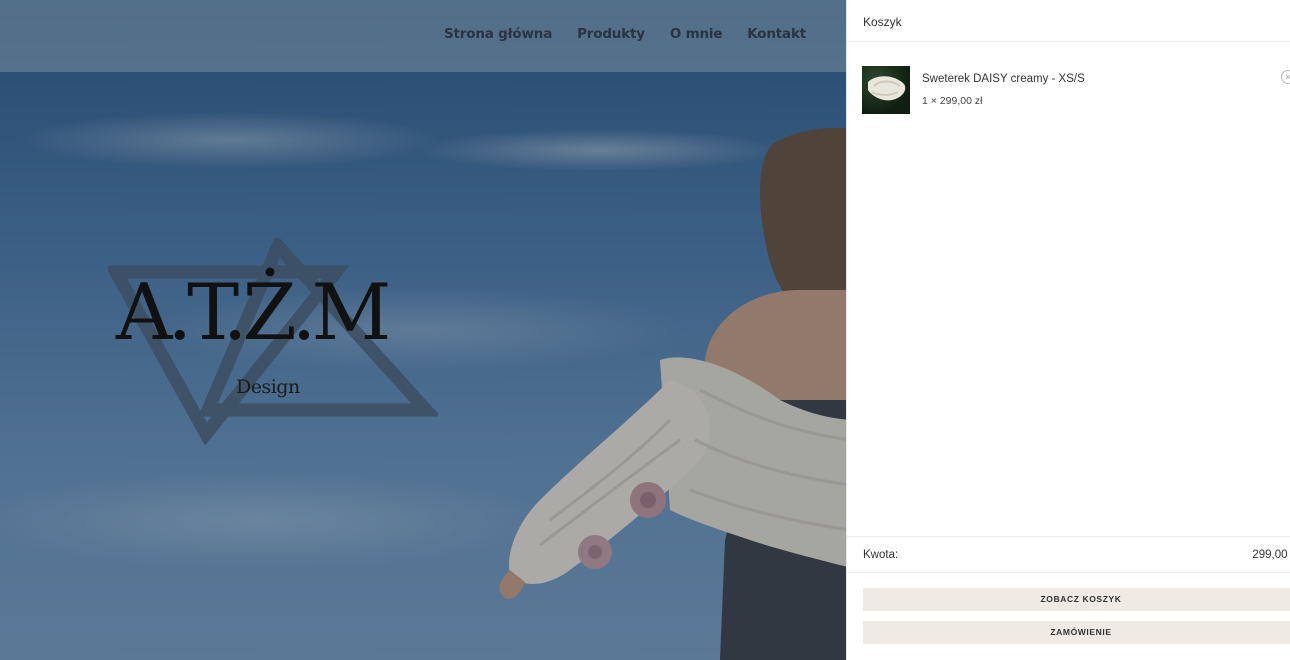  Describe the element at coordinates (881, 555) in the screenshot. I see `cart-total-label: Kwota:` at that location.